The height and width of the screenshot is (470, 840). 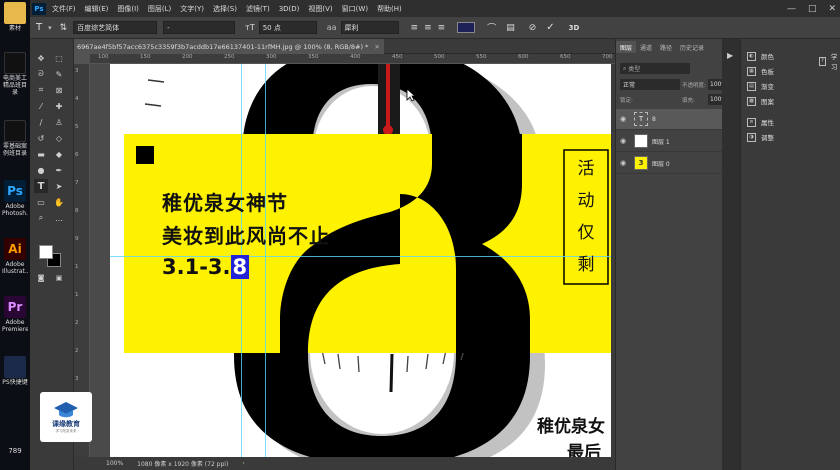 I want to click on premiere-icon: Pr, so click(x=15, y=307).